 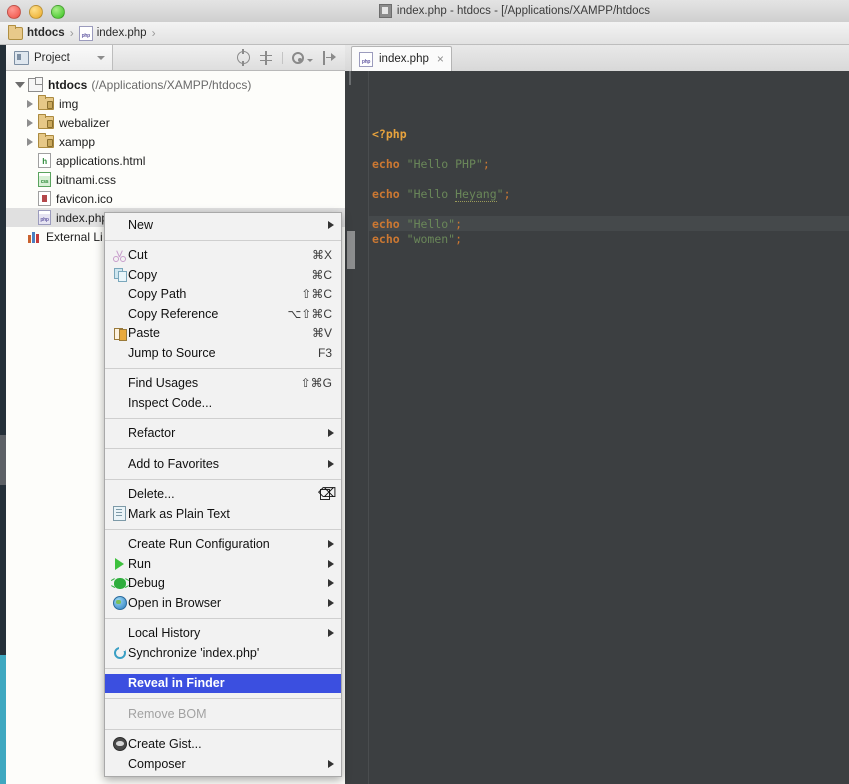 What do you see at coordinates (223, 603) in the screenshot?
I see `menu-item-open-in-browser: Open in Browser` at bounding box center [223, 603].